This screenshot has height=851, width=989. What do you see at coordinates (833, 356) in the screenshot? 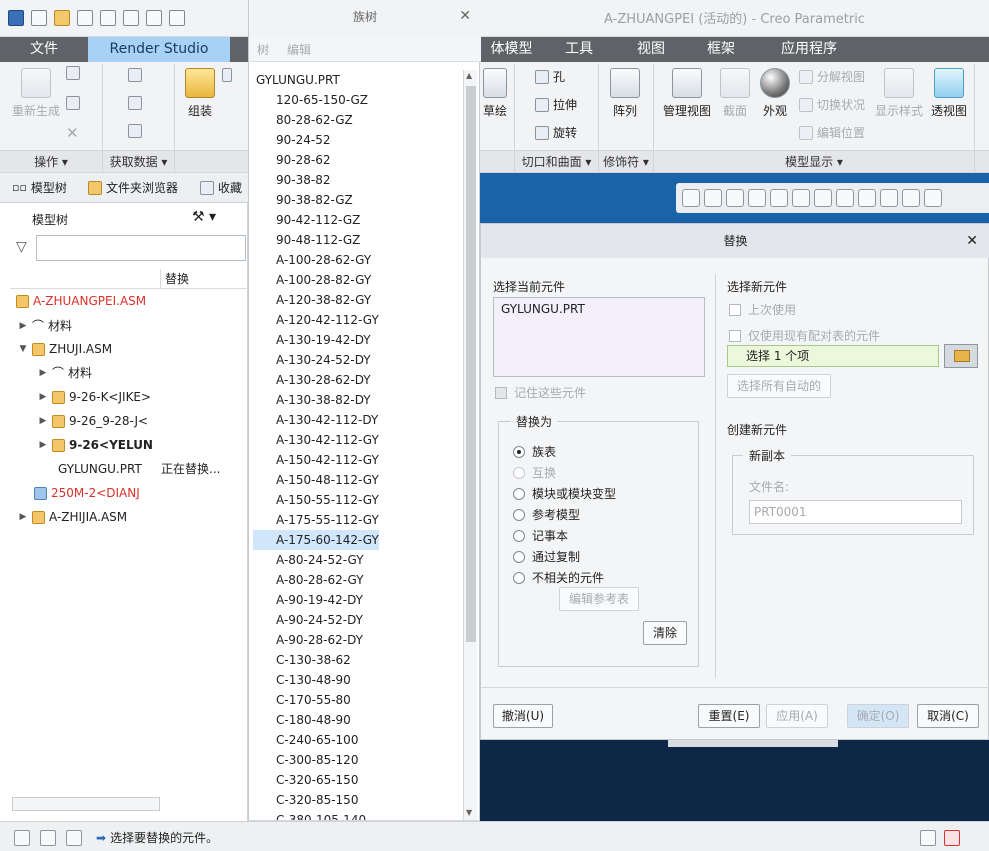
I see `select-new-input: 选择 1 个项` at bounding box center [833, 356].